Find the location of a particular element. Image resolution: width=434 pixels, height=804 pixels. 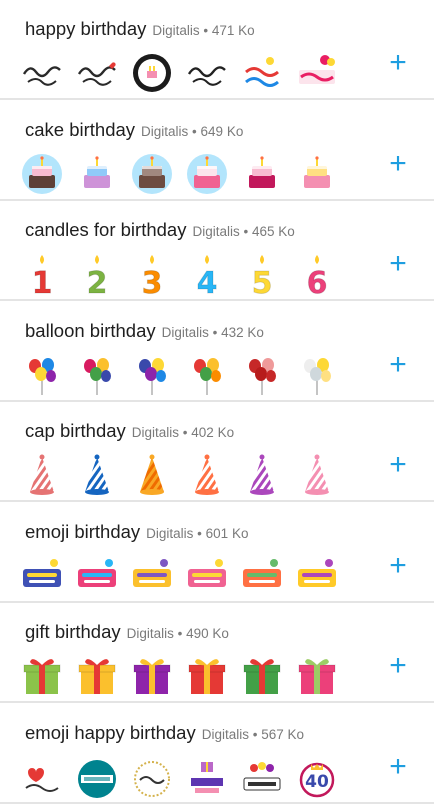

pack-name: happy birthday is located at coordinates (86, 28).